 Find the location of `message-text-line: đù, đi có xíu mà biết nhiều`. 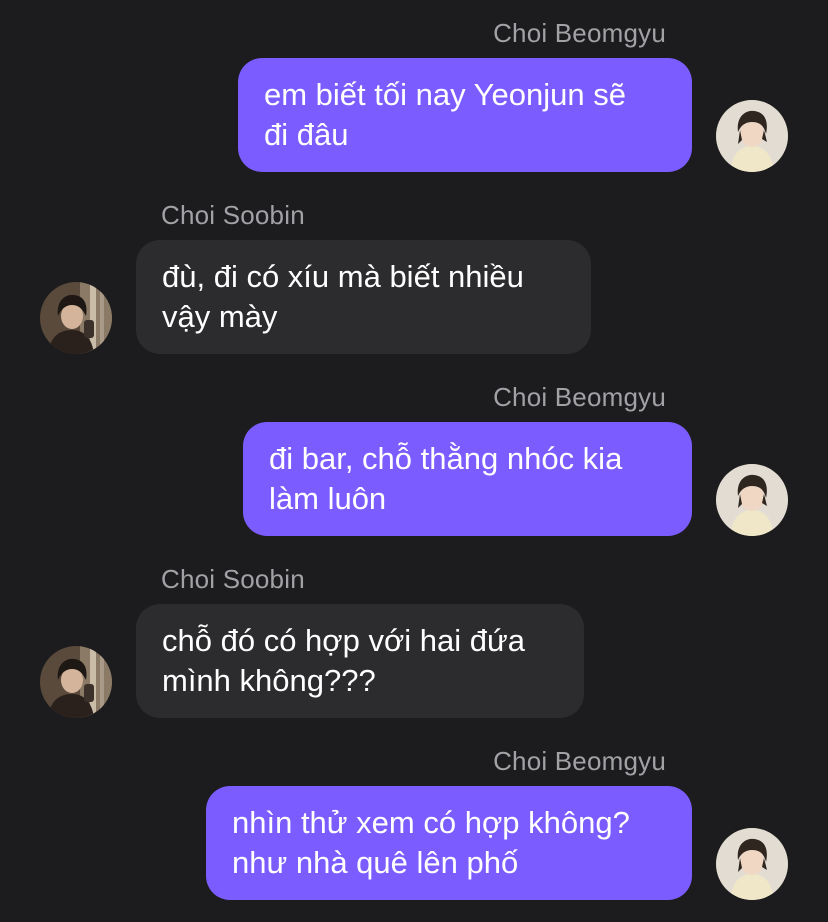

message-text-line: đù, đi có xíu mà biết nhiều is located at coordinates (343, 276).